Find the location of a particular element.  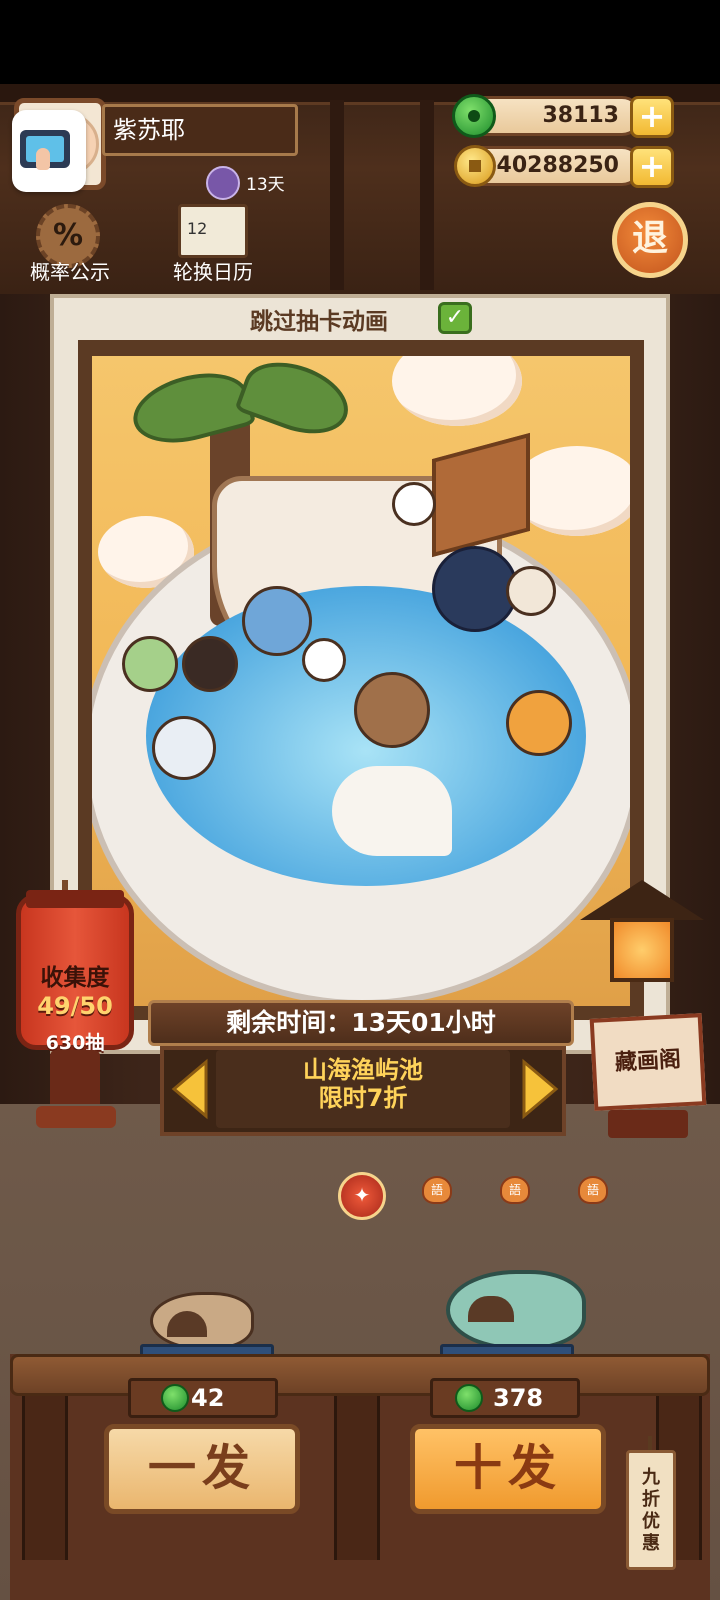

discount-tag: 九折优惠 is located at coordinates (651, 1510).